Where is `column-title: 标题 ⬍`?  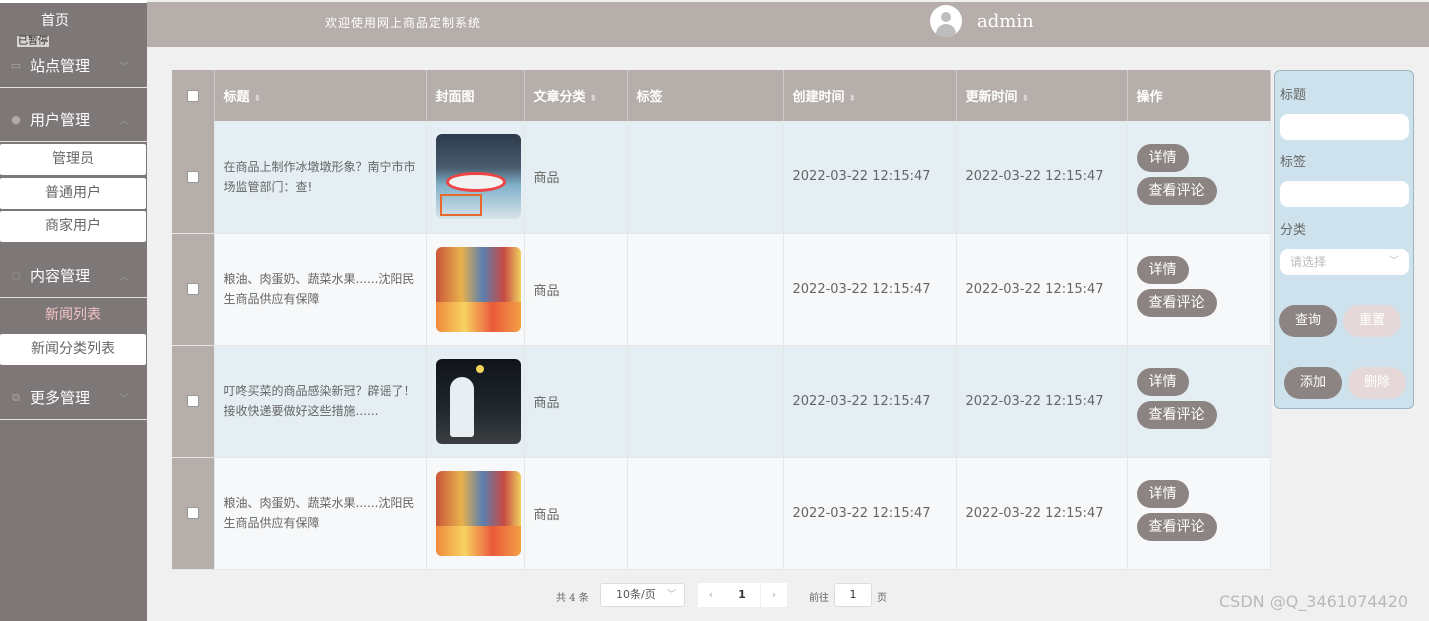 column-title: 标题 ⬍ is located at coordinates (320, 95).